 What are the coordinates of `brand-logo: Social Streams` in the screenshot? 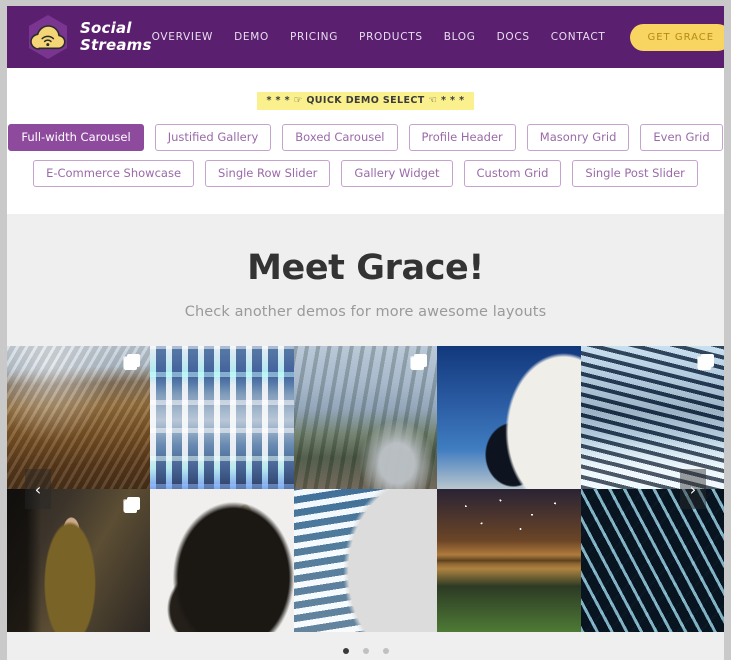 It's located at (88, 37).